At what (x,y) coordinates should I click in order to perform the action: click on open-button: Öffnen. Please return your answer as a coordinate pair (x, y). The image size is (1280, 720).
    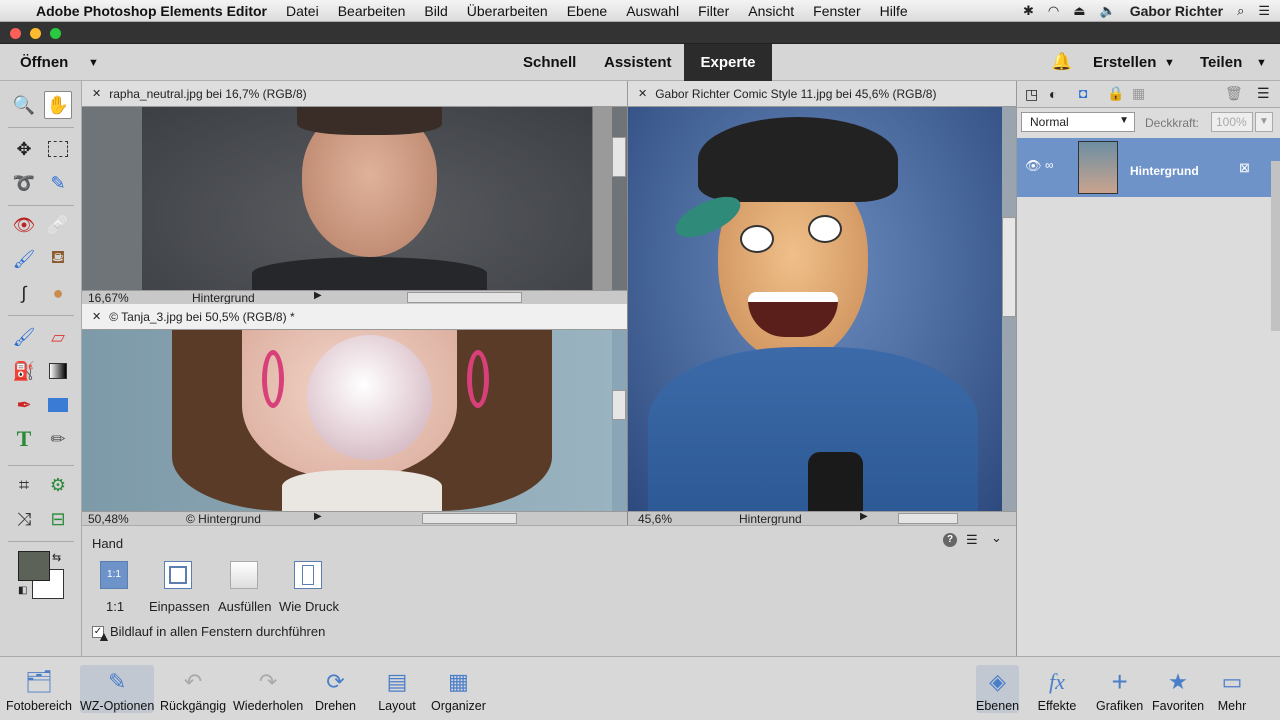
    Looking at the image, I should click on (44, 62).